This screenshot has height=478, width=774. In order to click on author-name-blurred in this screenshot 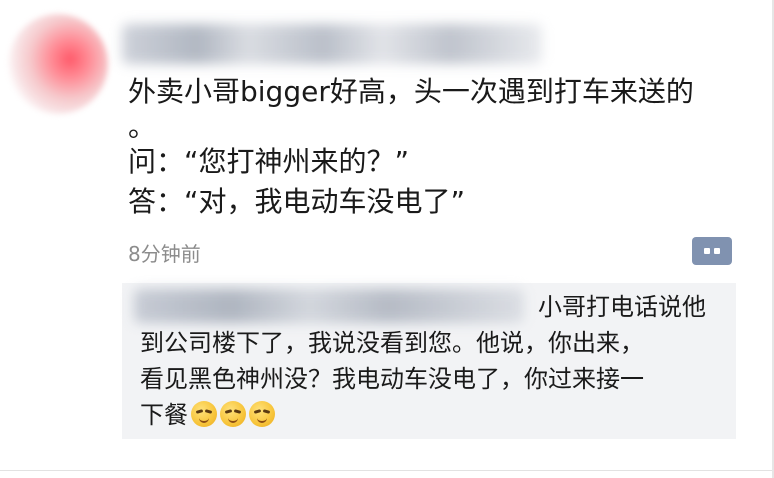, I will do `click(332, 44)`.